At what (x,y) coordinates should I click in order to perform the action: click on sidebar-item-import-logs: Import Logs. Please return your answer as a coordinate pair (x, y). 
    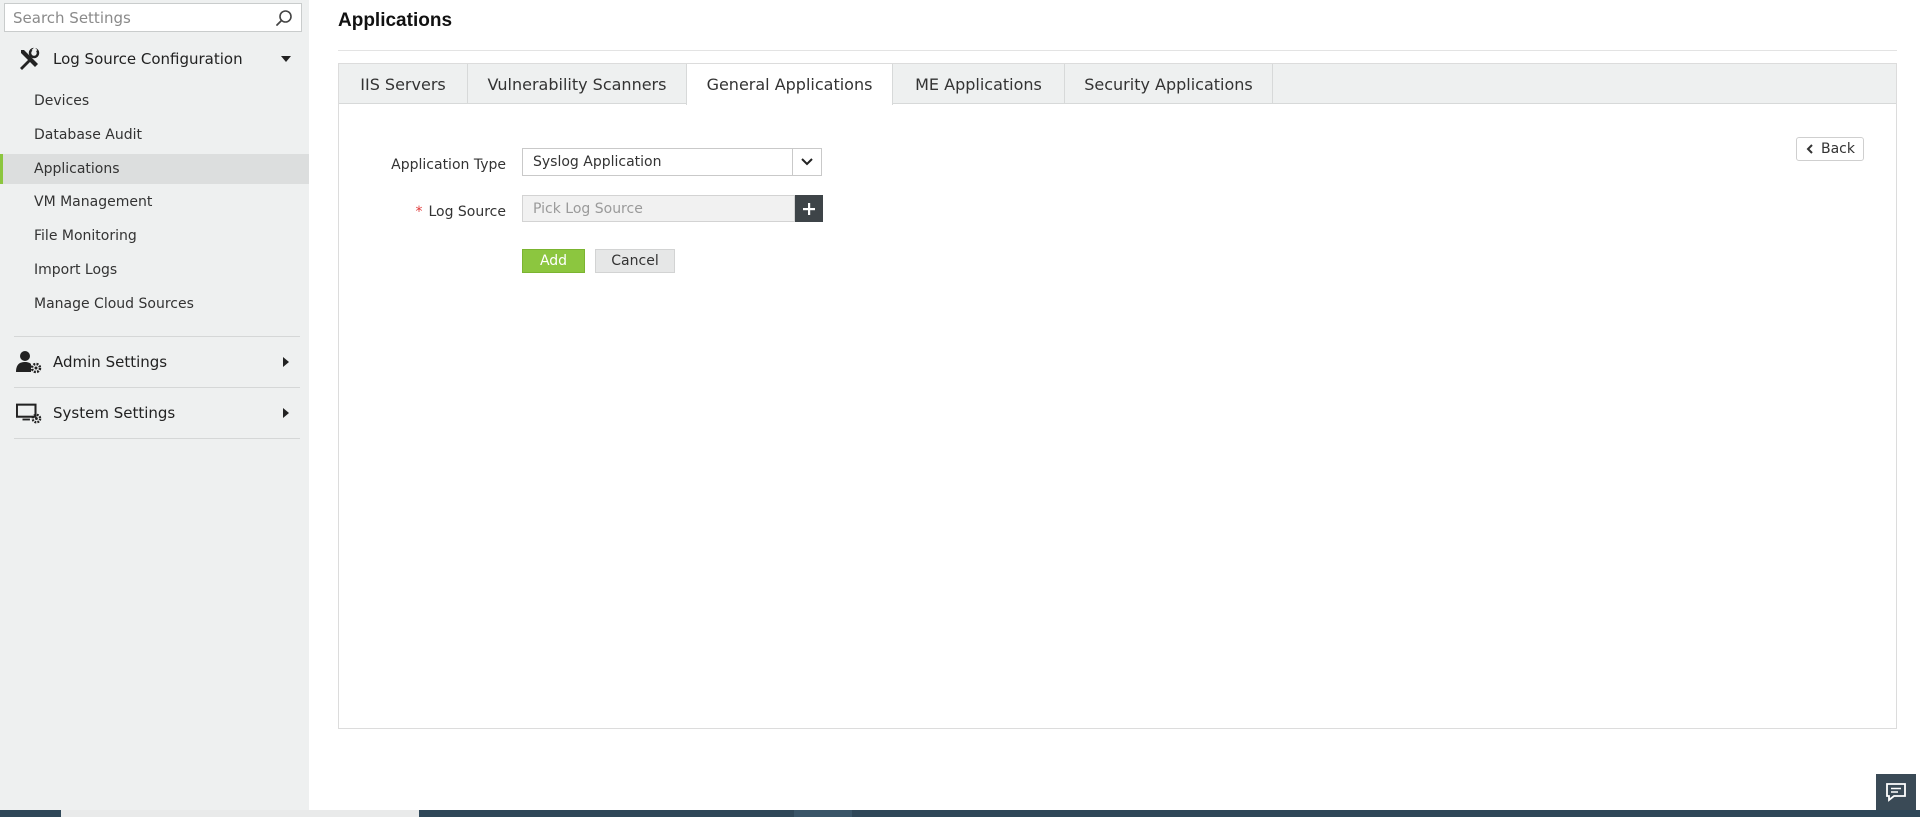
    Looking at the image, I should click on (154, 270).